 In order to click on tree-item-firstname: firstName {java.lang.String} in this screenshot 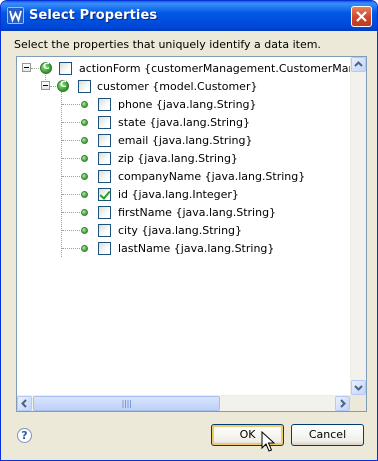, I will do `click(197, 212)`.